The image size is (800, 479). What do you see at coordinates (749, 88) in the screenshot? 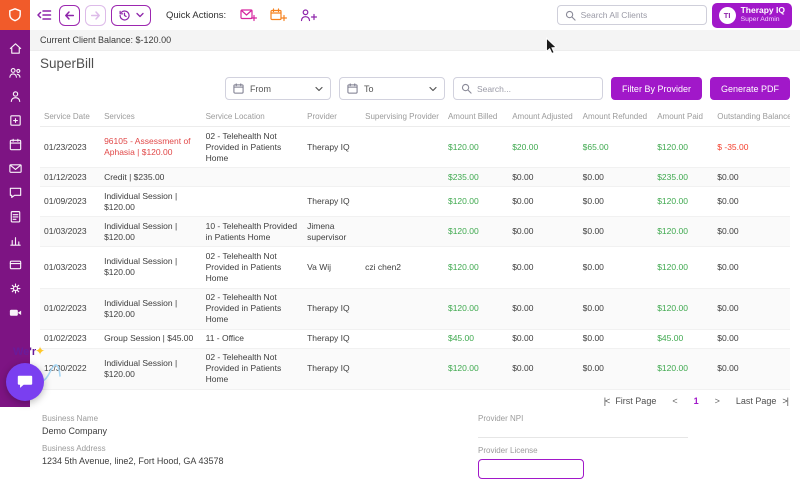
I see `generate-pdf-button: Generate PDF` at bounding box center [749, 88].